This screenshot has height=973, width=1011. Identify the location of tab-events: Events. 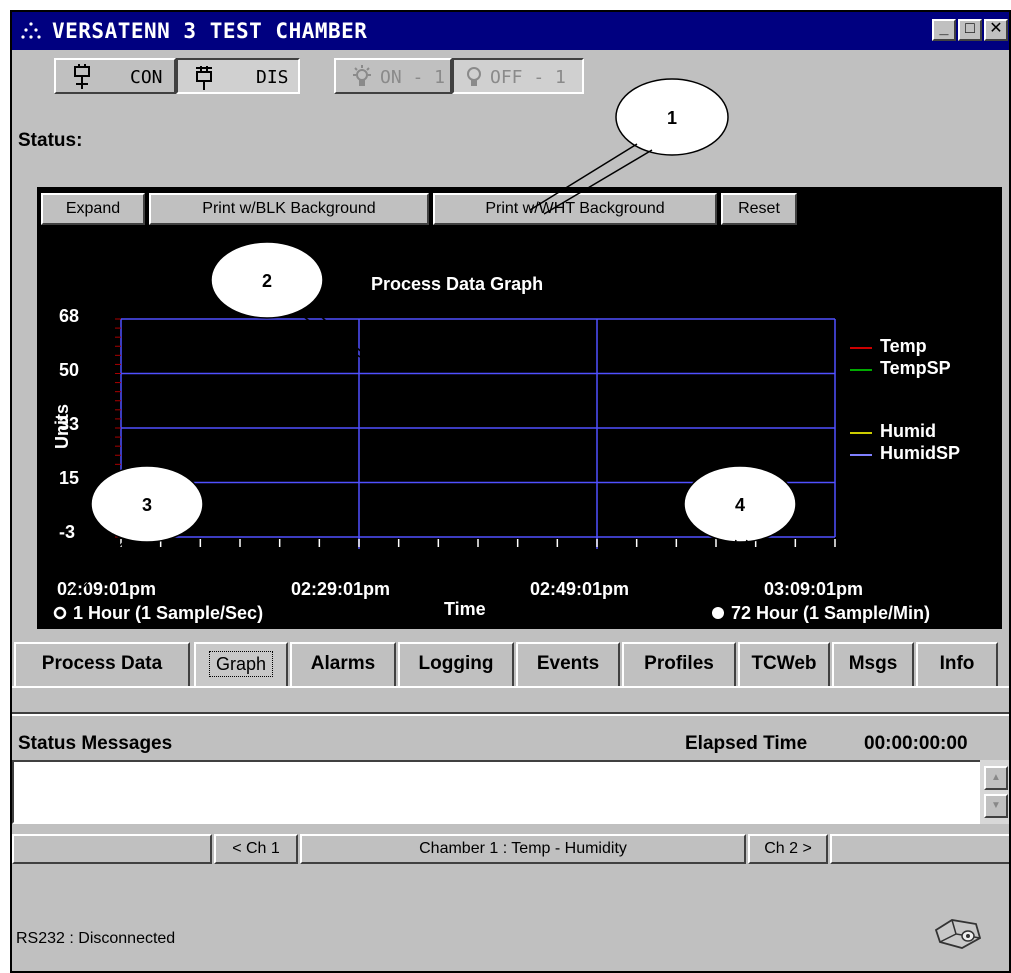
(568, 664).